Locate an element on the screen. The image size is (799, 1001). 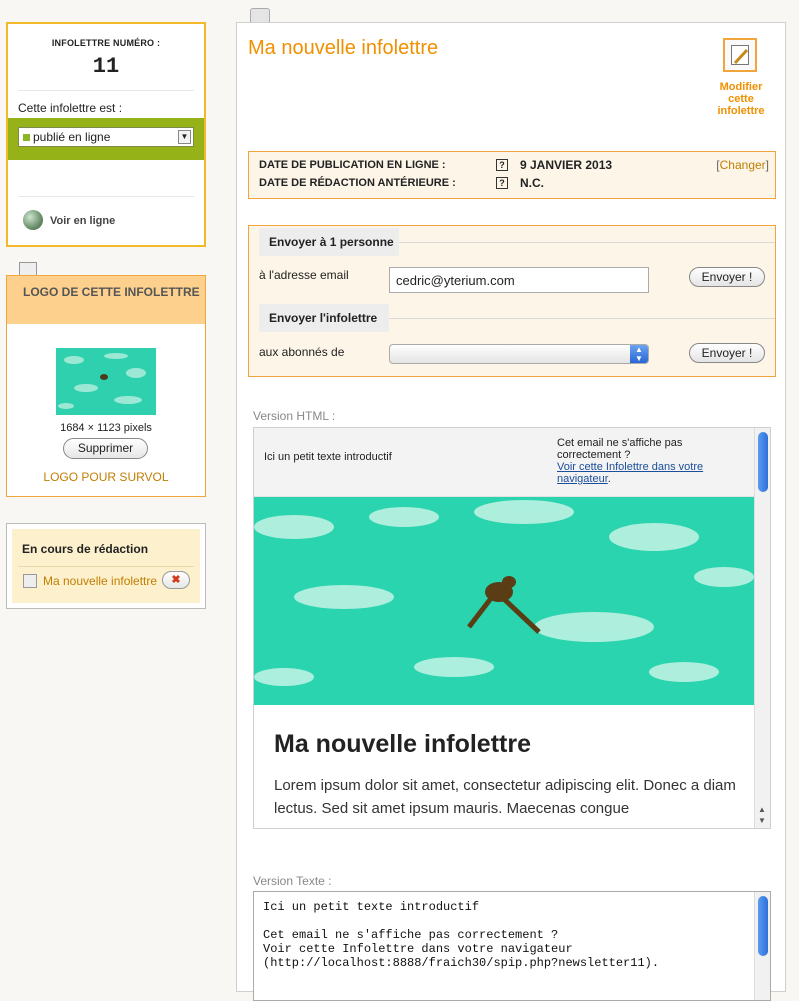
email-banner-image is located at coordinates (504, 601).